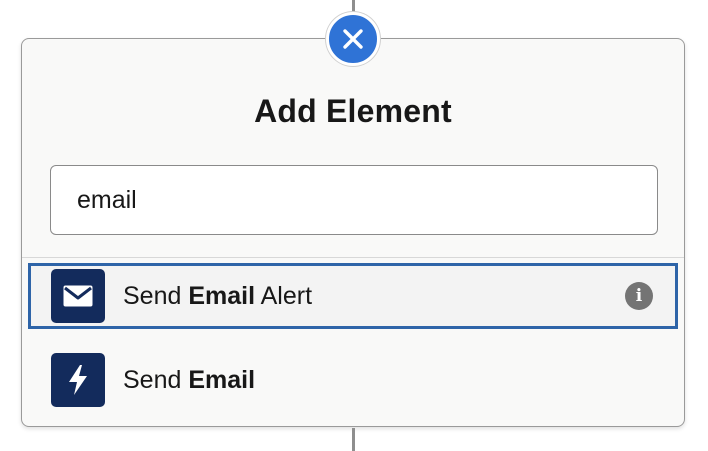  What do you see at coordinates (353, 296) in the screenshot?
I see `result-send-email-alert: Send Email Alert i` at bounding box center [353, 296].